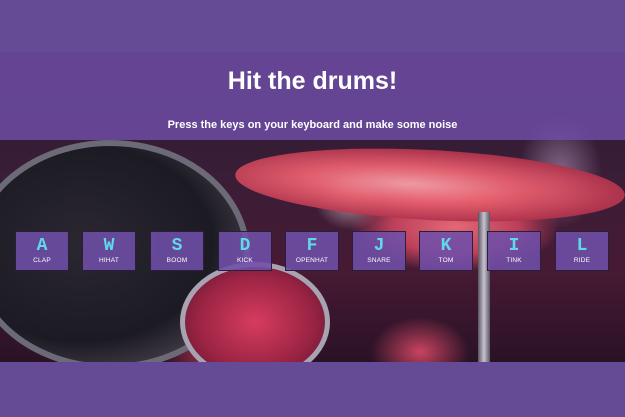 This screenshot has width=625, height=417. What do you see at coordinates (177, 260) in the screenshot?
I see `key-sound-label: BOOM` at bounding box center [177, 260].